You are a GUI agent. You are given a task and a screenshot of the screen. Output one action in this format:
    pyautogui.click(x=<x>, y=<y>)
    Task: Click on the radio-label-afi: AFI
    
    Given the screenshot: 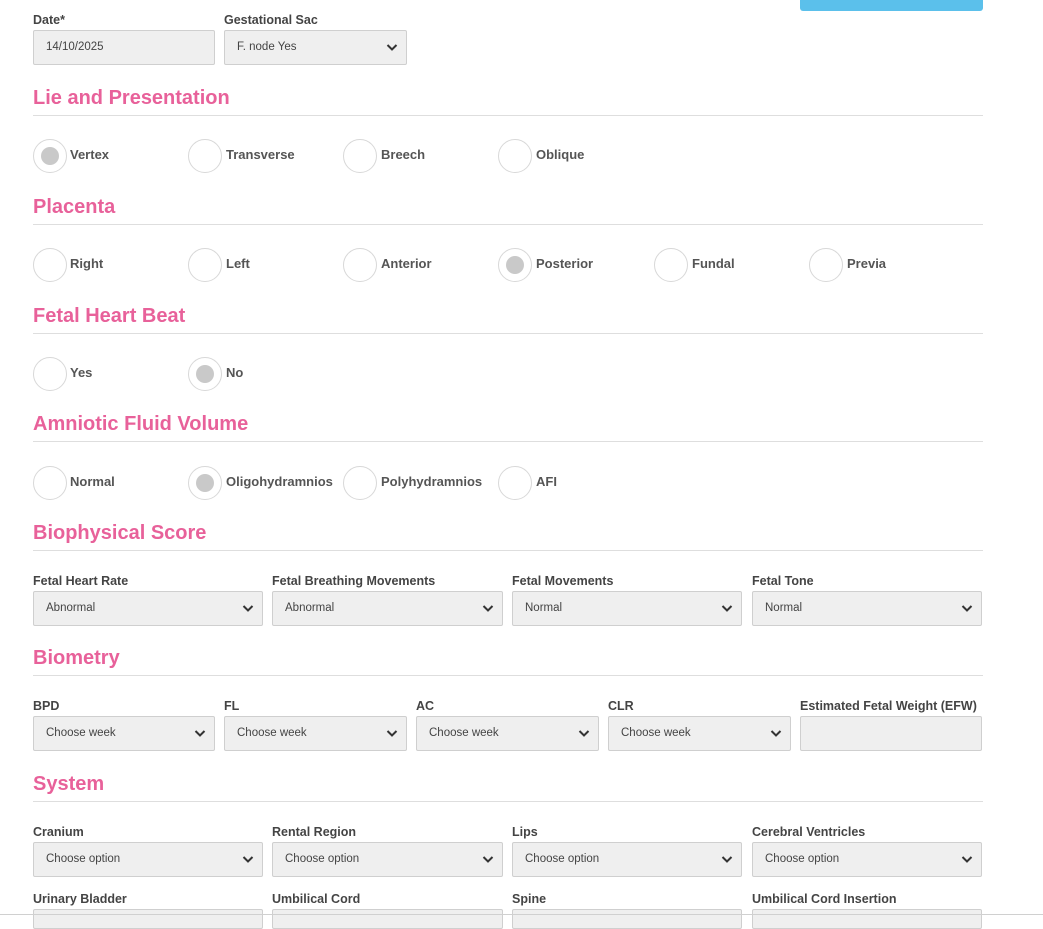 What is the action you would take?
    pyautogui.click(x=546, y=481)
    